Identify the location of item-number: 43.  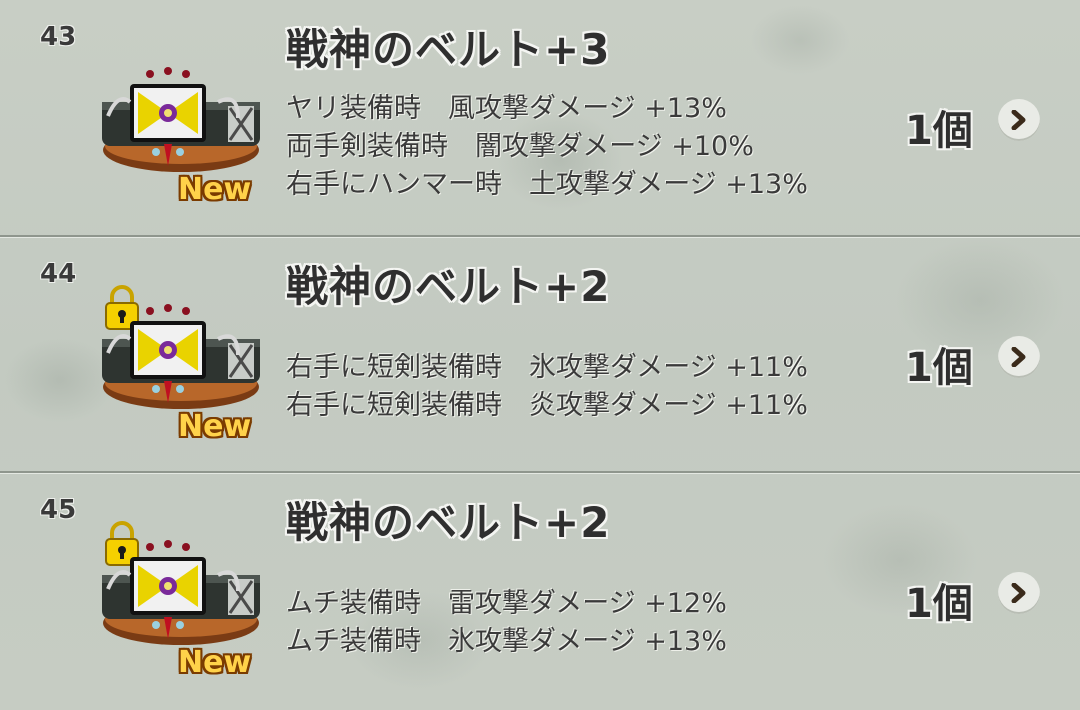
(58, 37).